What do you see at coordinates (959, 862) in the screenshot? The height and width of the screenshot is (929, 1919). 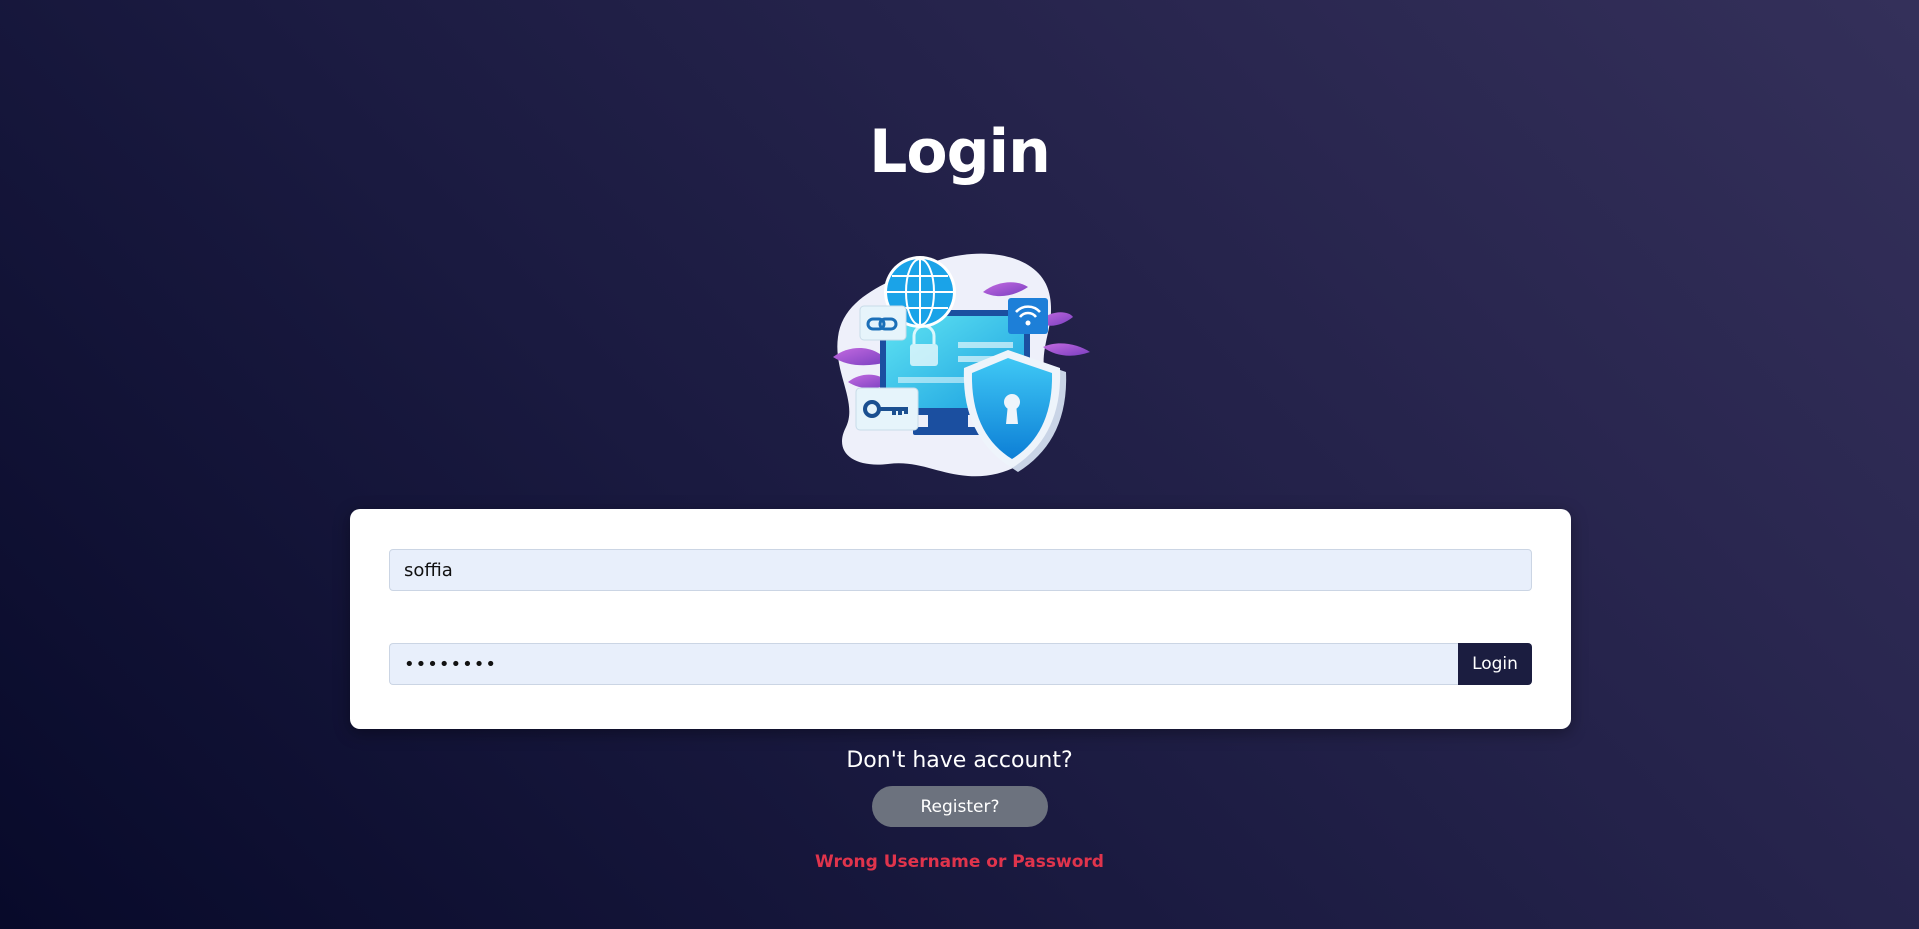 I see `error-message: Wrong Username or Password` at bounding box center [959, 862].